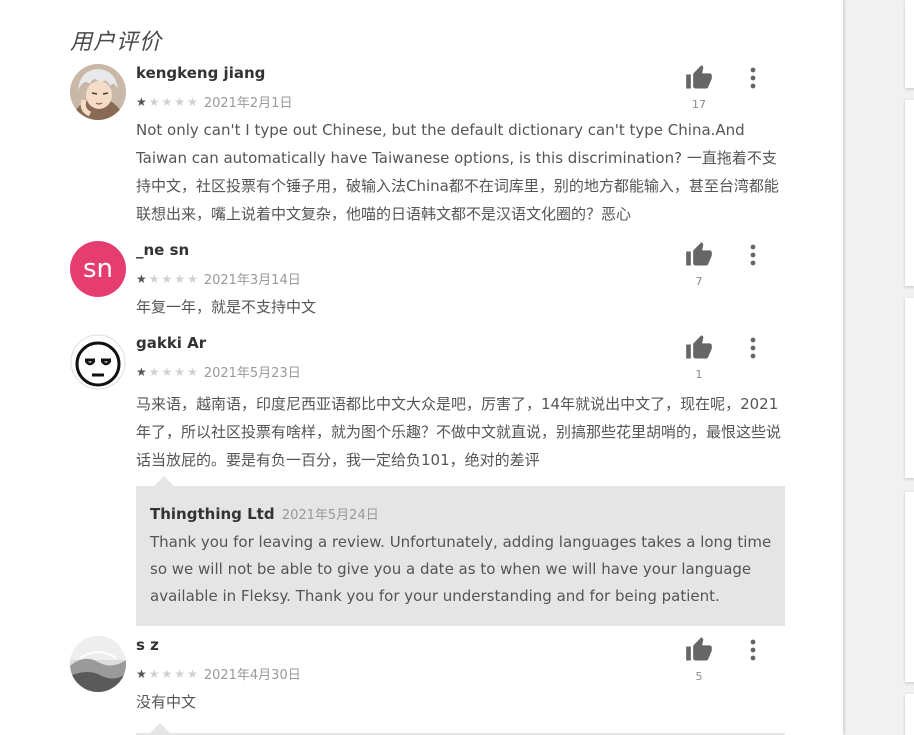 Image resolution: width=914 pixels, height=735 pixels. What do you see at coordinates (201, 73) in the screenshot?
I see `review-author: kengkeng jiang` at bounding box center [201, 73].